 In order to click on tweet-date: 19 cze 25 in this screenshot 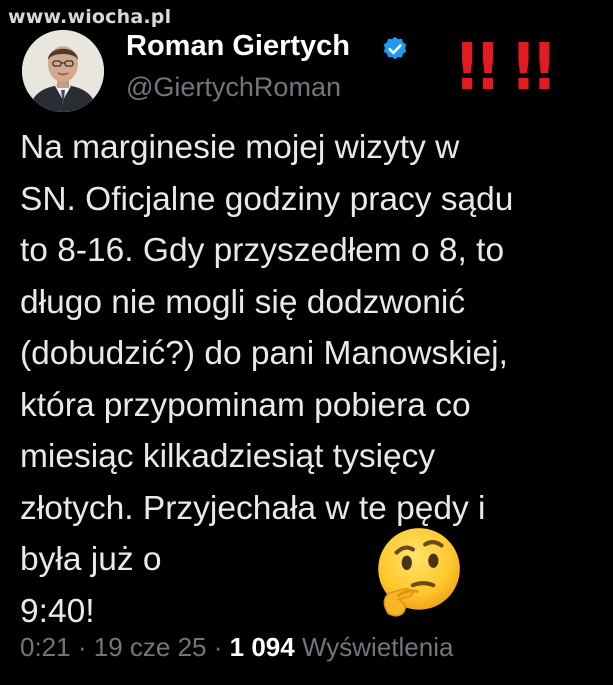, I will do `click(150, 647)`.